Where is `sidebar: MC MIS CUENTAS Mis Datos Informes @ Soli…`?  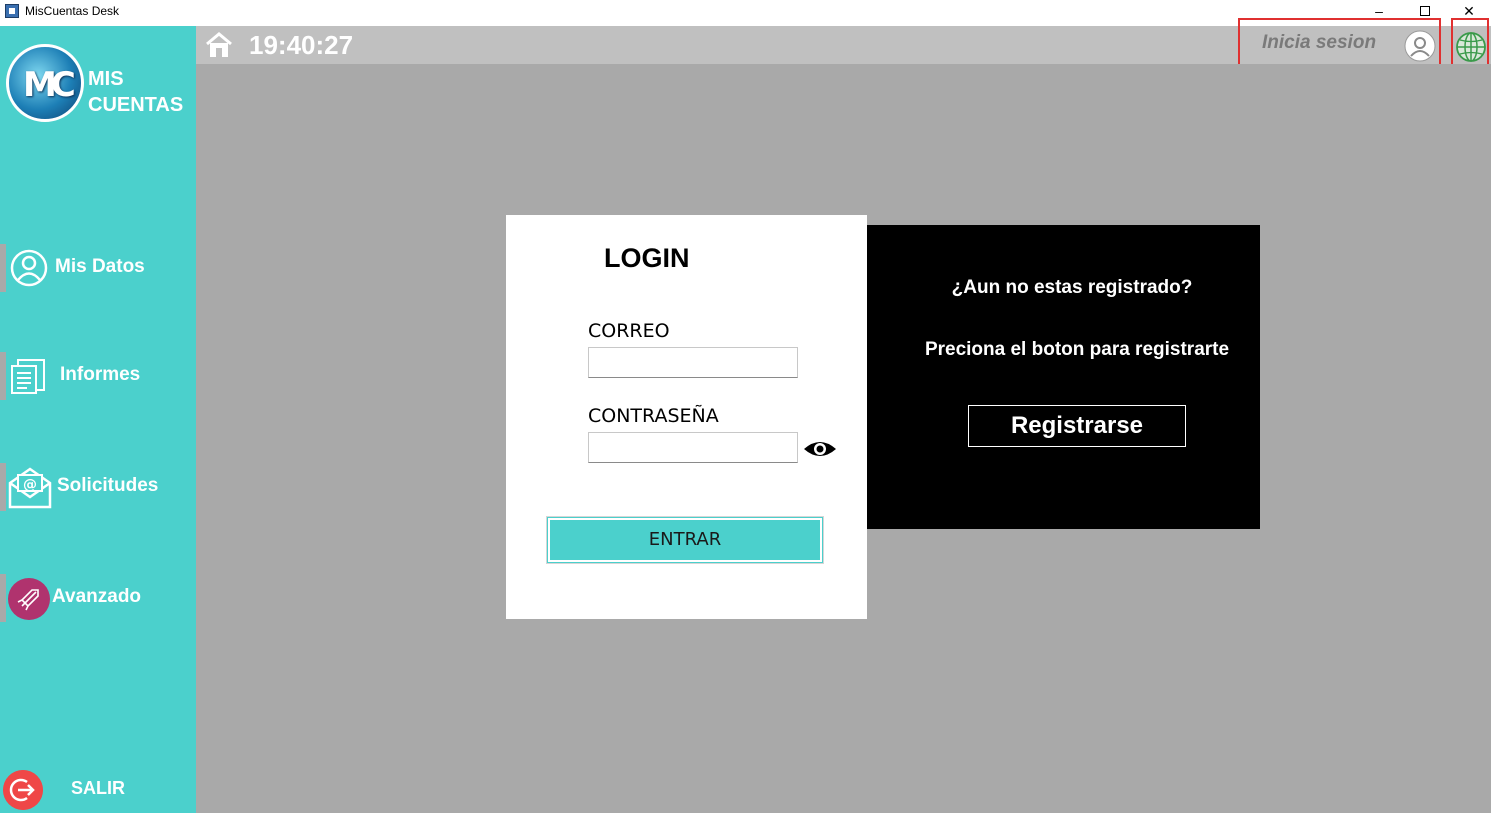 sidebar: MC MIS CUENTAS Mis Datos Informes @ Soli… is located at coordinates (98, 419).